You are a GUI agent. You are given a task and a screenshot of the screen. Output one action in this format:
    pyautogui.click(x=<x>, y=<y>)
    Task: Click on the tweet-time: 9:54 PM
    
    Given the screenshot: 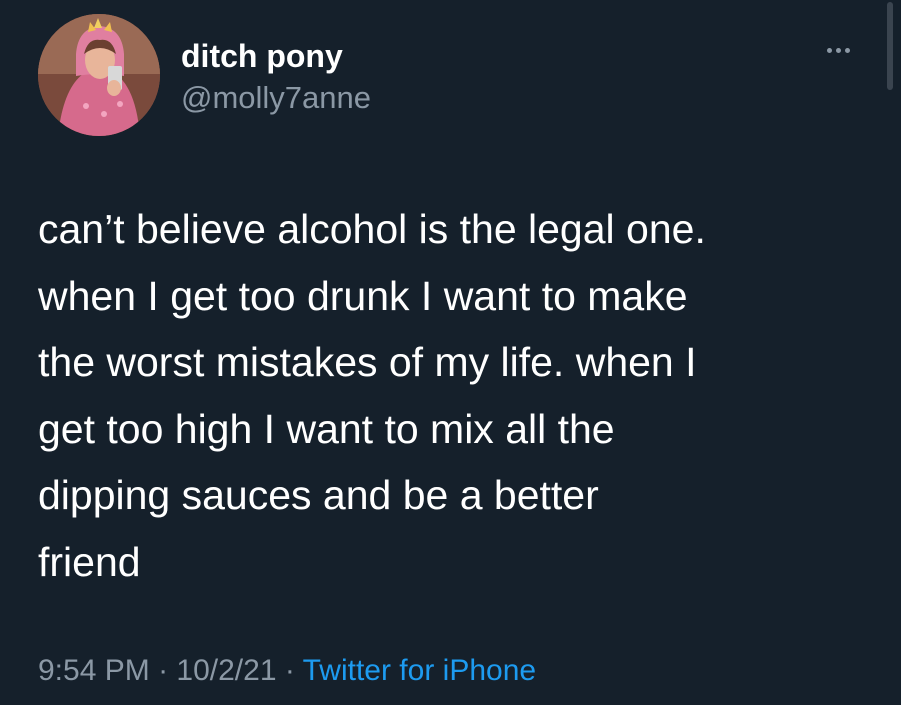 What is the action you would take?
    pyautogui.click(x=94, y=670)
    